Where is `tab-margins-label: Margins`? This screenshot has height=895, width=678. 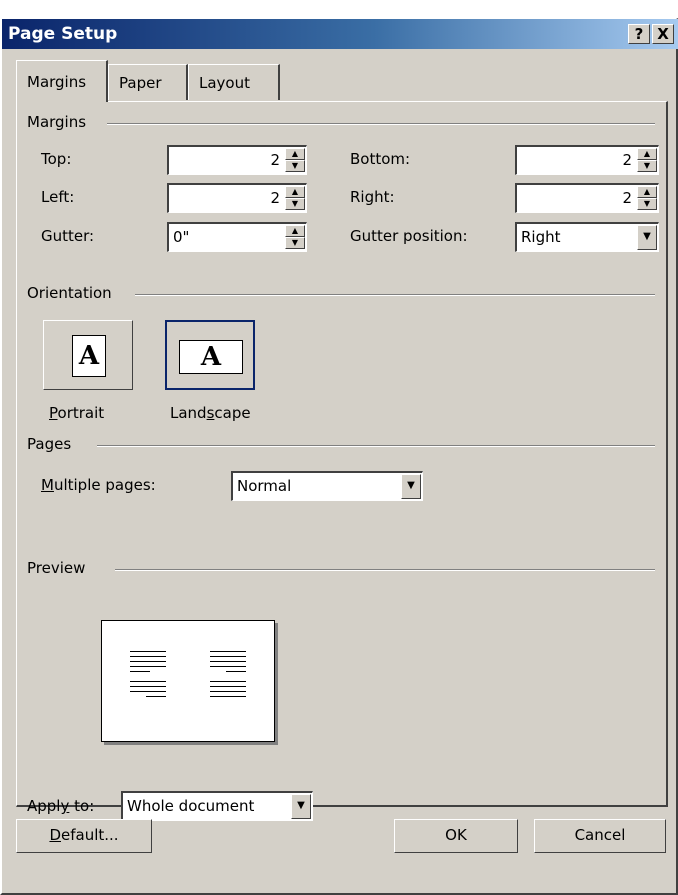
tab-margins-label: Margins is located at coordinates (57, 82).